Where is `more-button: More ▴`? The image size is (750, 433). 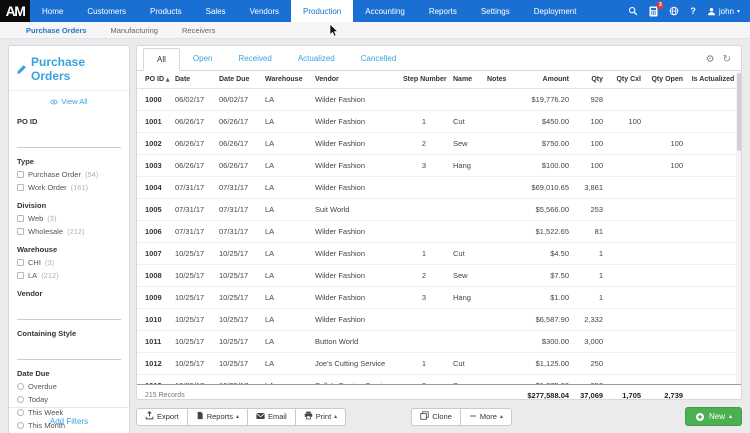 more-button: More ▴ is located at coordinates (485, 416).